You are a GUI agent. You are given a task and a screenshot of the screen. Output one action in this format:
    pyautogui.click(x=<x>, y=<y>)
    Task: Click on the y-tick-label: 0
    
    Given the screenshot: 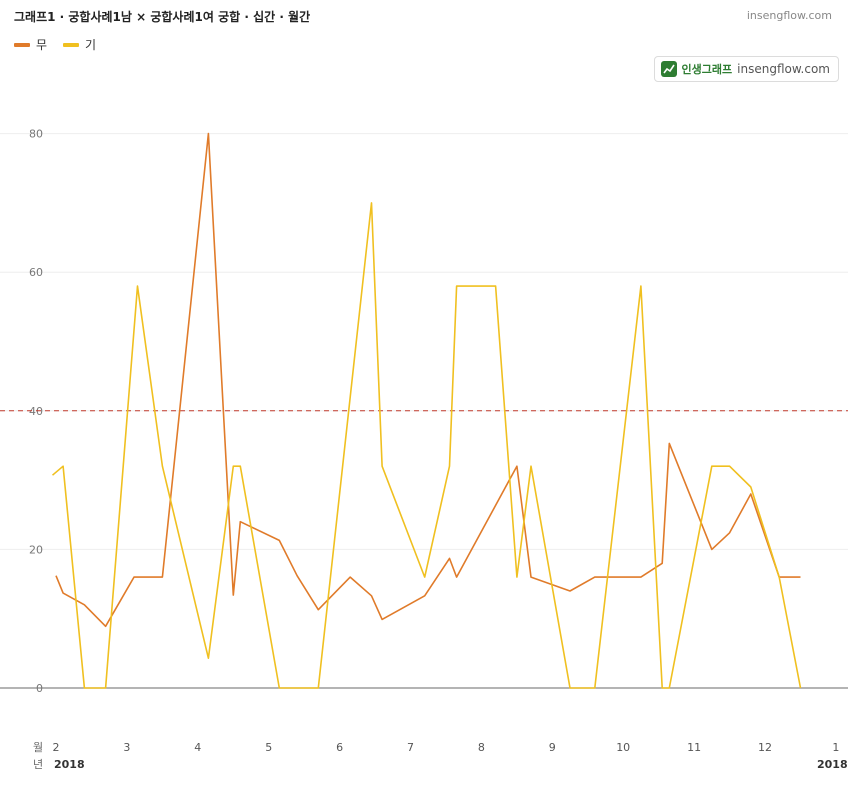 What is the action you would take?
    pyautogui.click(x=39, y=688)
    